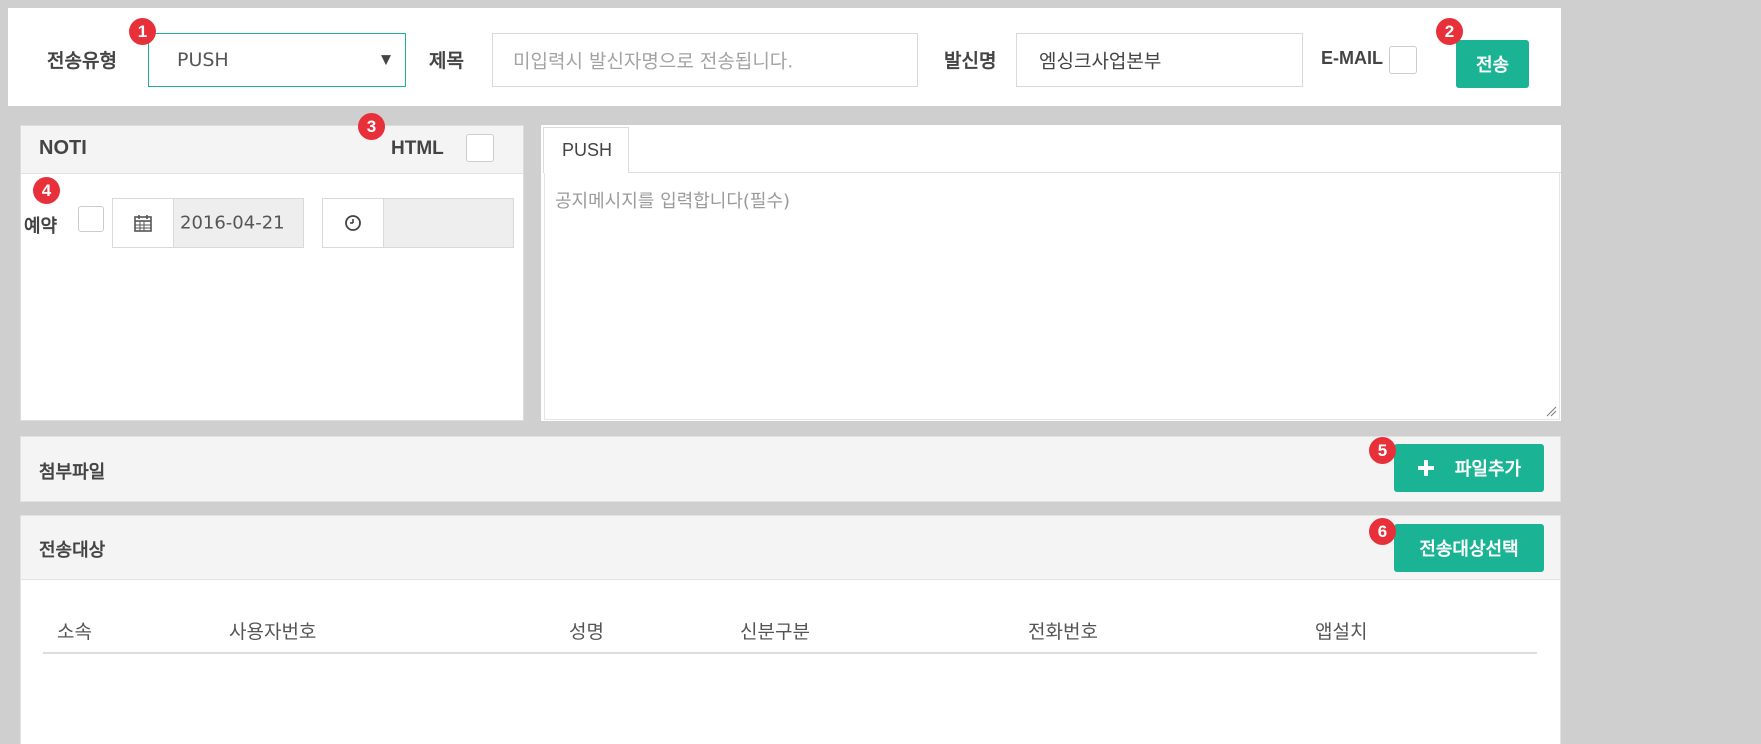 The height and width of the screenshot is (744, 1761). Describe the element at coordinates (232, 223) in the screenshot. I see `date-value: 2016-04-21` at that location.